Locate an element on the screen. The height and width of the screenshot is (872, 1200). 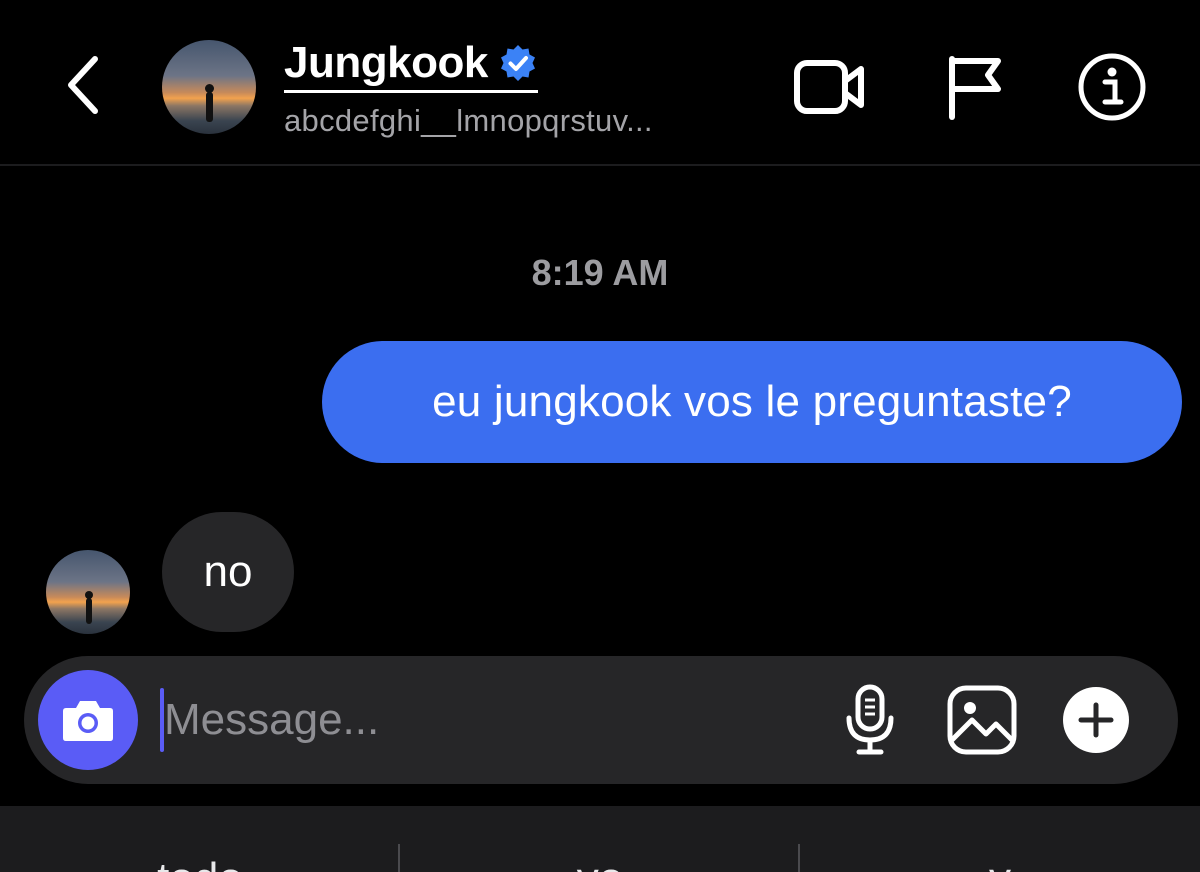
contact-avatar is located at coordinates (209, 87).